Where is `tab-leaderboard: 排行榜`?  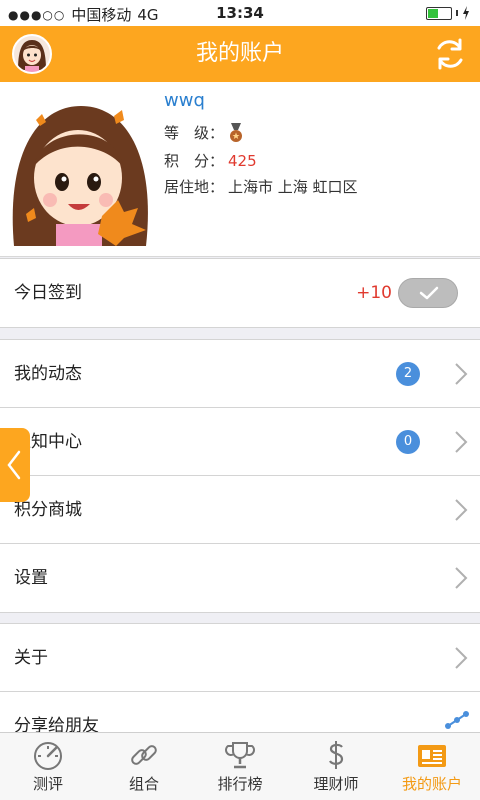
tab-leaderboard: 排行榜 is located at coordinates (240, 766).